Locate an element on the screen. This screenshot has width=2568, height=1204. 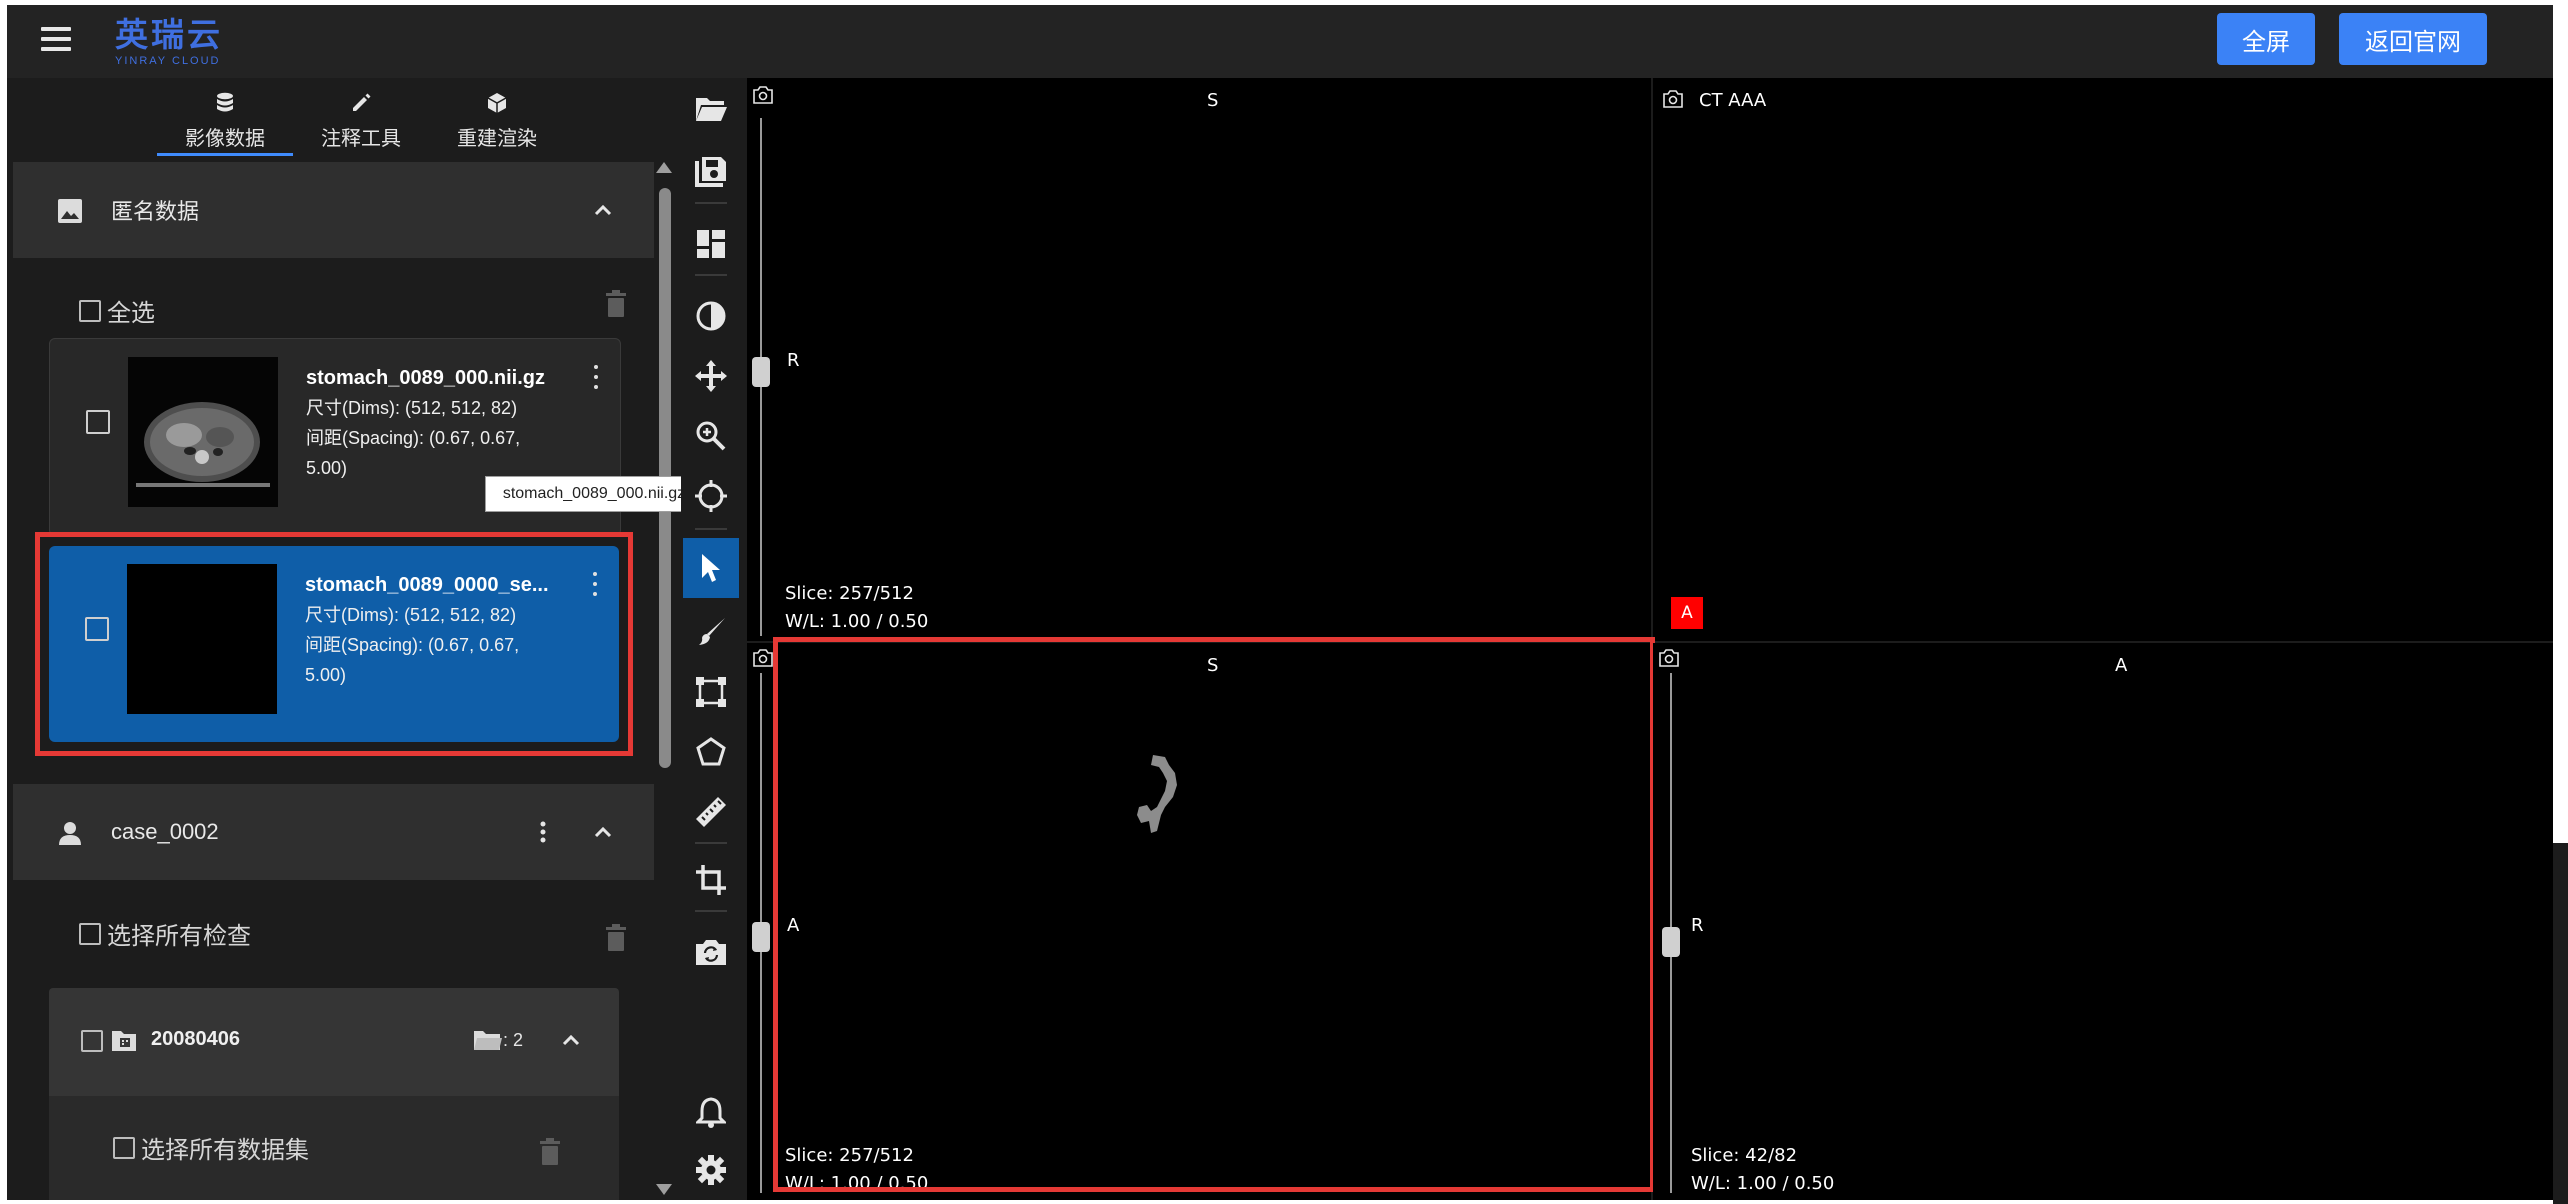
folder-count-icon is located at coordinates (488, 1042).